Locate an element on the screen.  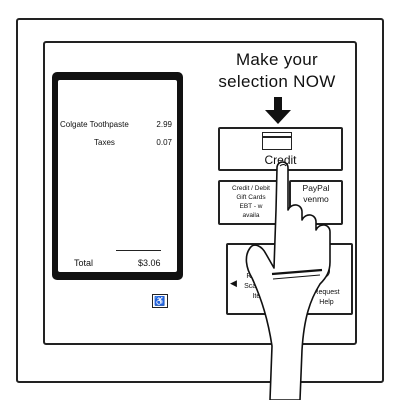
total-divider is located at coordinates (138, 250).